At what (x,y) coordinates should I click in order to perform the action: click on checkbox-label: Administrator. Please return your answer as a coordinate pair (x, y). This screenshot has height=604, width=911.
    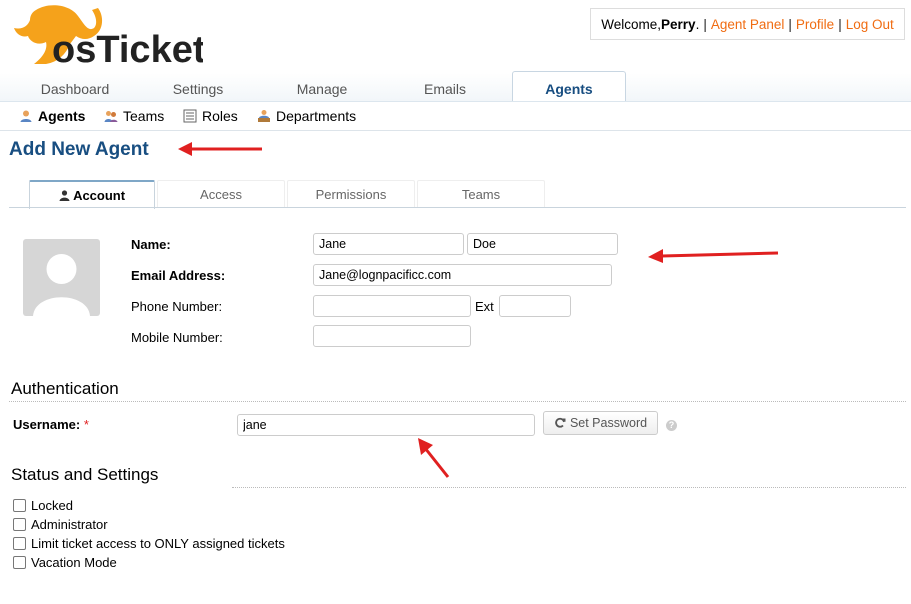
    Looking at the image, I should click on (69, 524).